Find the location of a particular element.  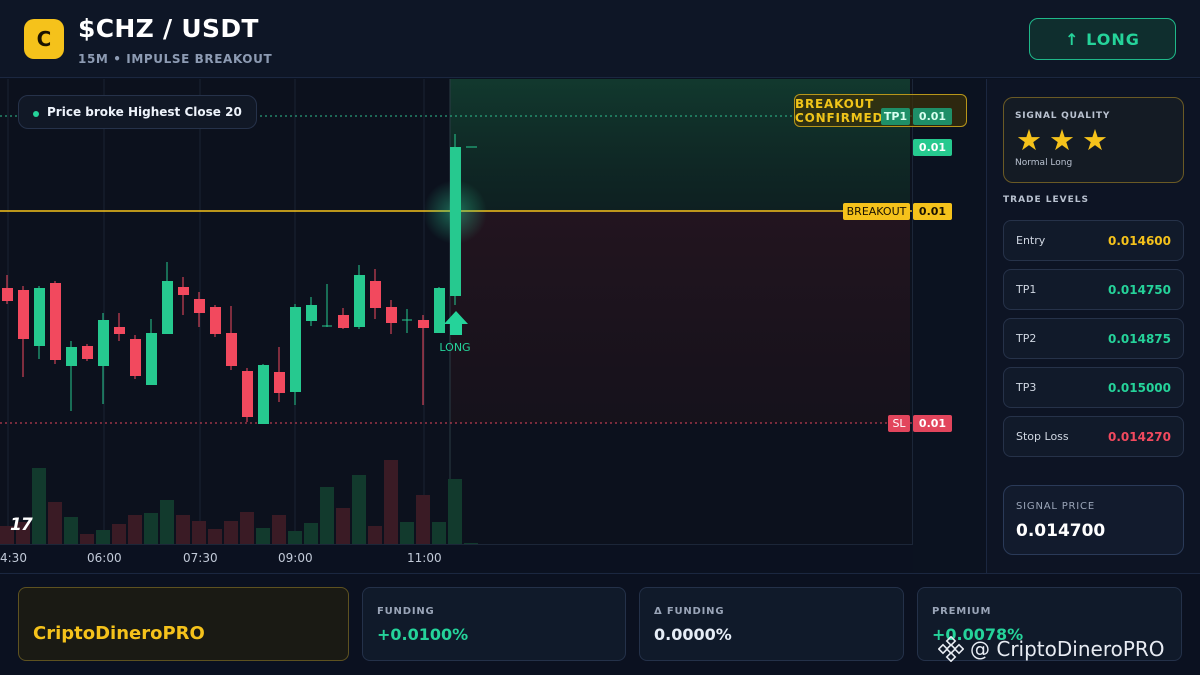

signal-quality-title: SIGNAL QUALITY is located at coordinates (1063, 116).